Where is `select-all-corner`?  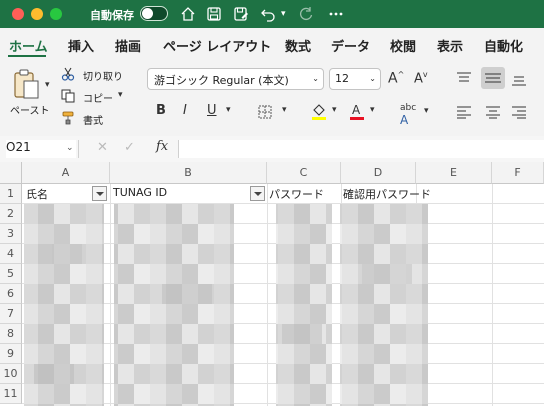
select-all-corner is located at coordinates (11, 173).